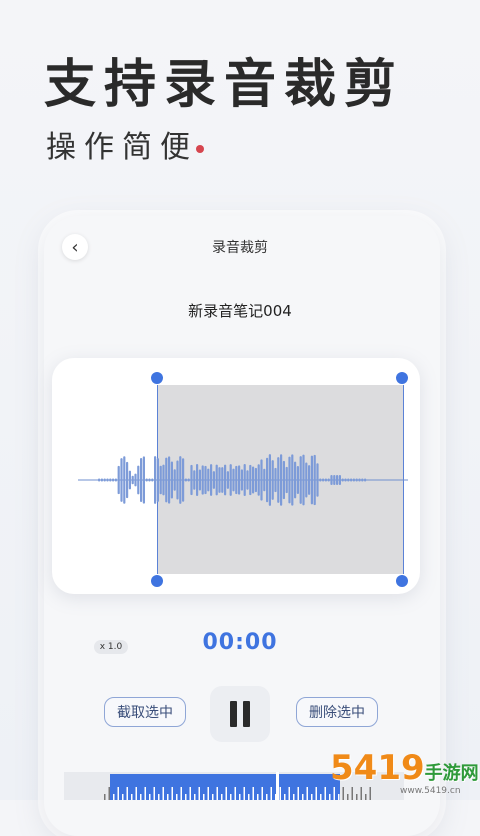 Image resolution: width=480 pixels, height=836 pixels. What do you see at coordinates (145, 712) in the screenshot?
I see `crop-selection-button: 截取选中` at bounding box center [145, 712].